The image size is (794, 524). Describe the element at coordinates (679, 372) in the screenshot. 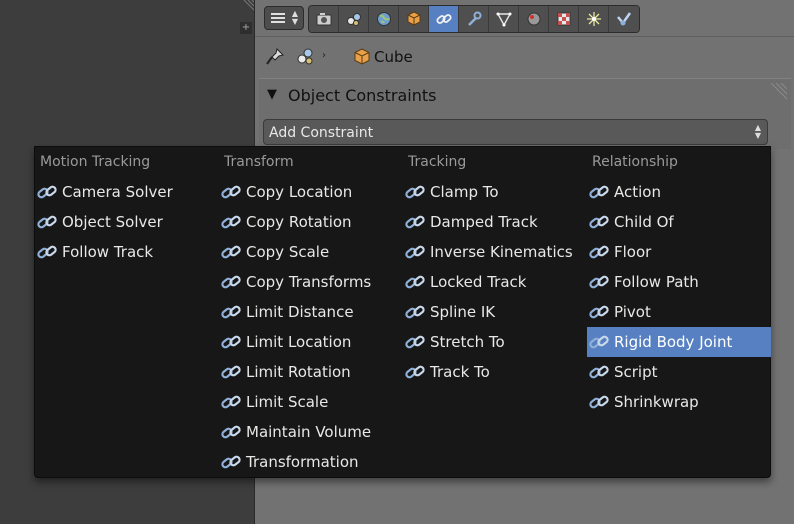

I see `menu-item-script: Script` at that location.